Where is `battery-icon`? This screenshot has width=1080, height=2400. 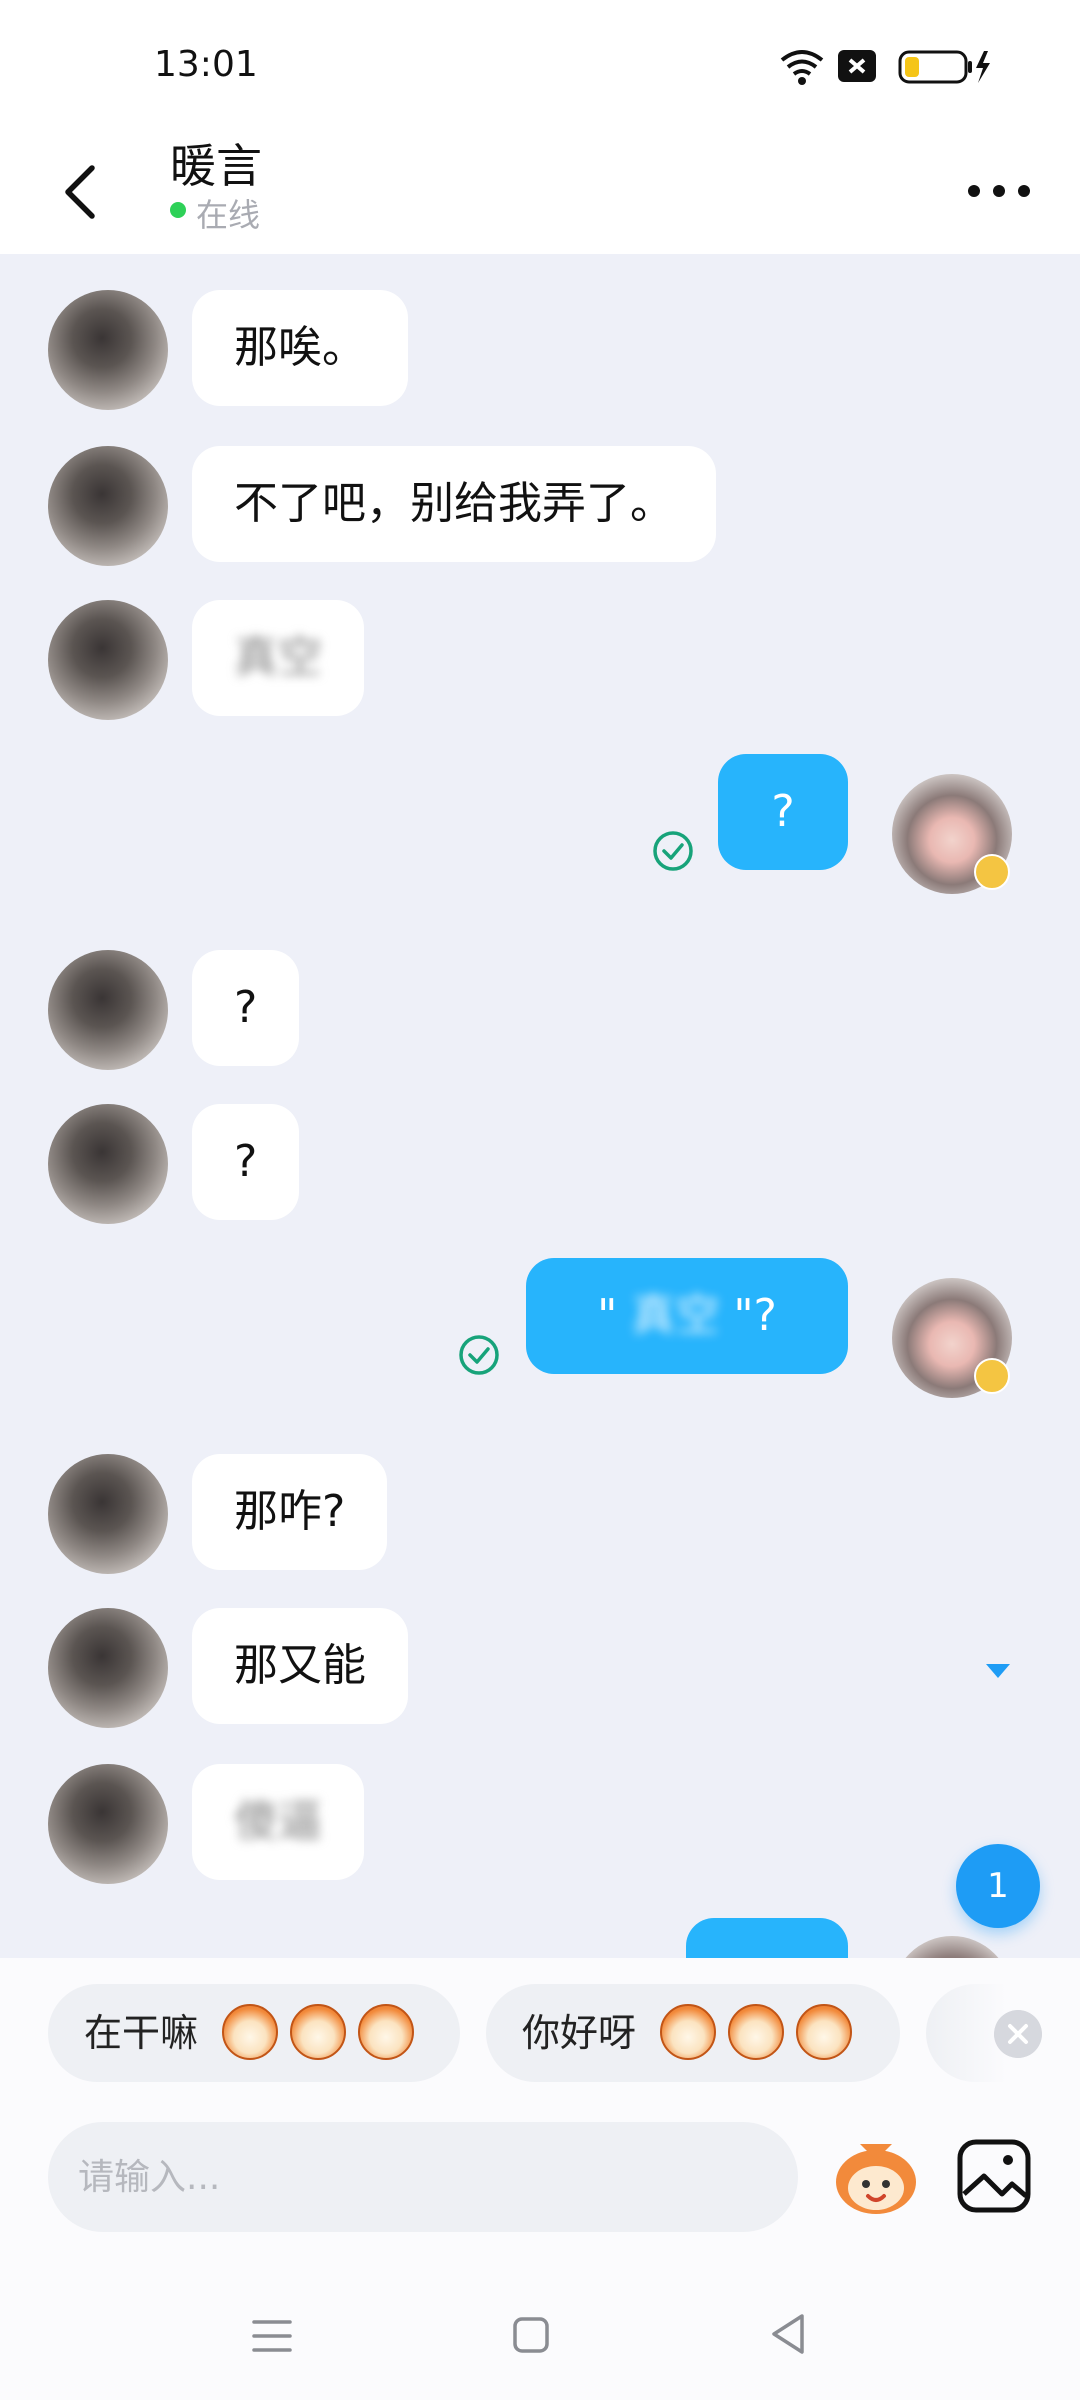
battery-icon is located at coordinates (944, 67).